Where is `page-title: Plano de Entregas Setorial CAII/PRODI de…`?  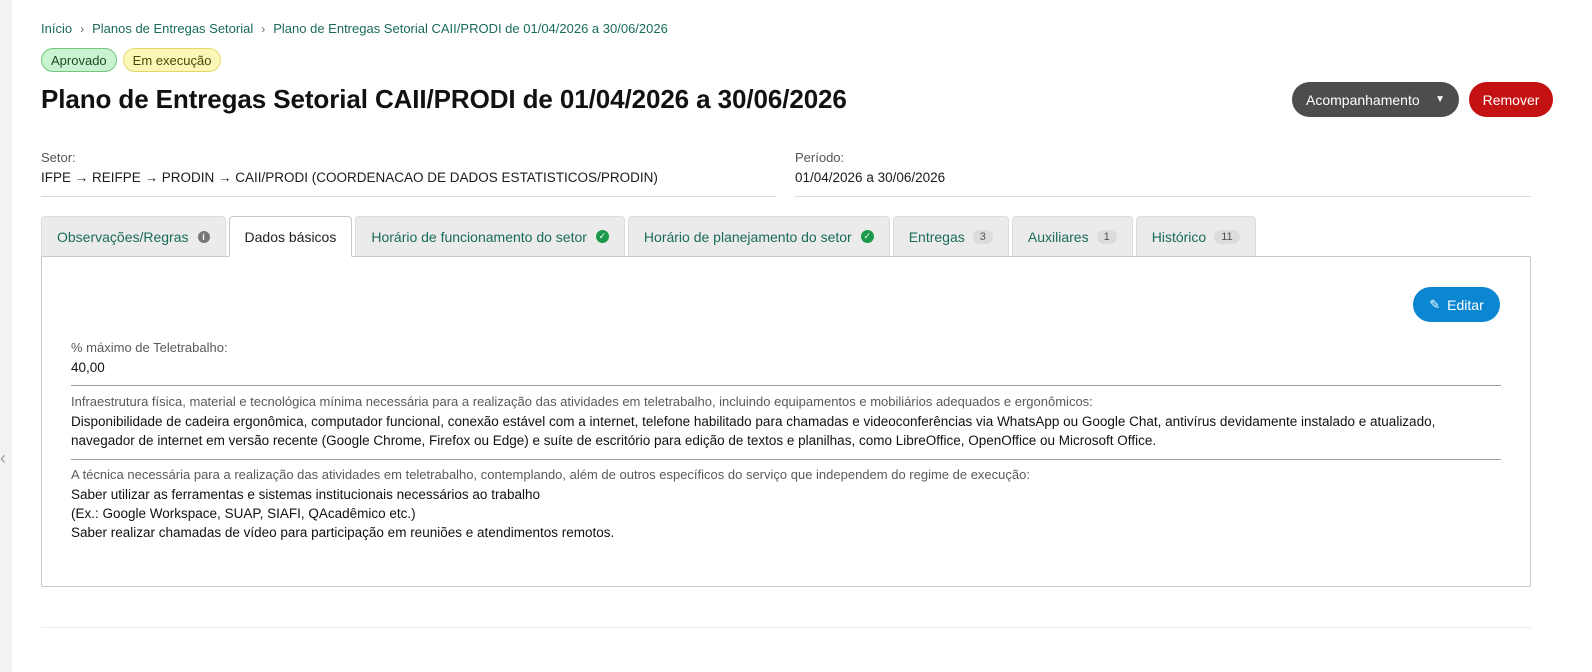 page-title: Plano de Entregas Setorial CAII/PRODI de… is located at coordinates (444, 99).